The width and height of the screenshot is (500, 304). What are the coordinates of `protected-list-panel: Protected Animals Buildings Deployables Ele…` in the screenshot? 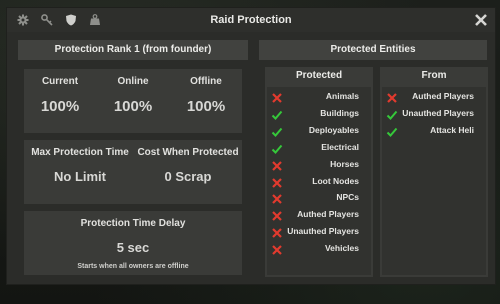 It's located at (319, 172).